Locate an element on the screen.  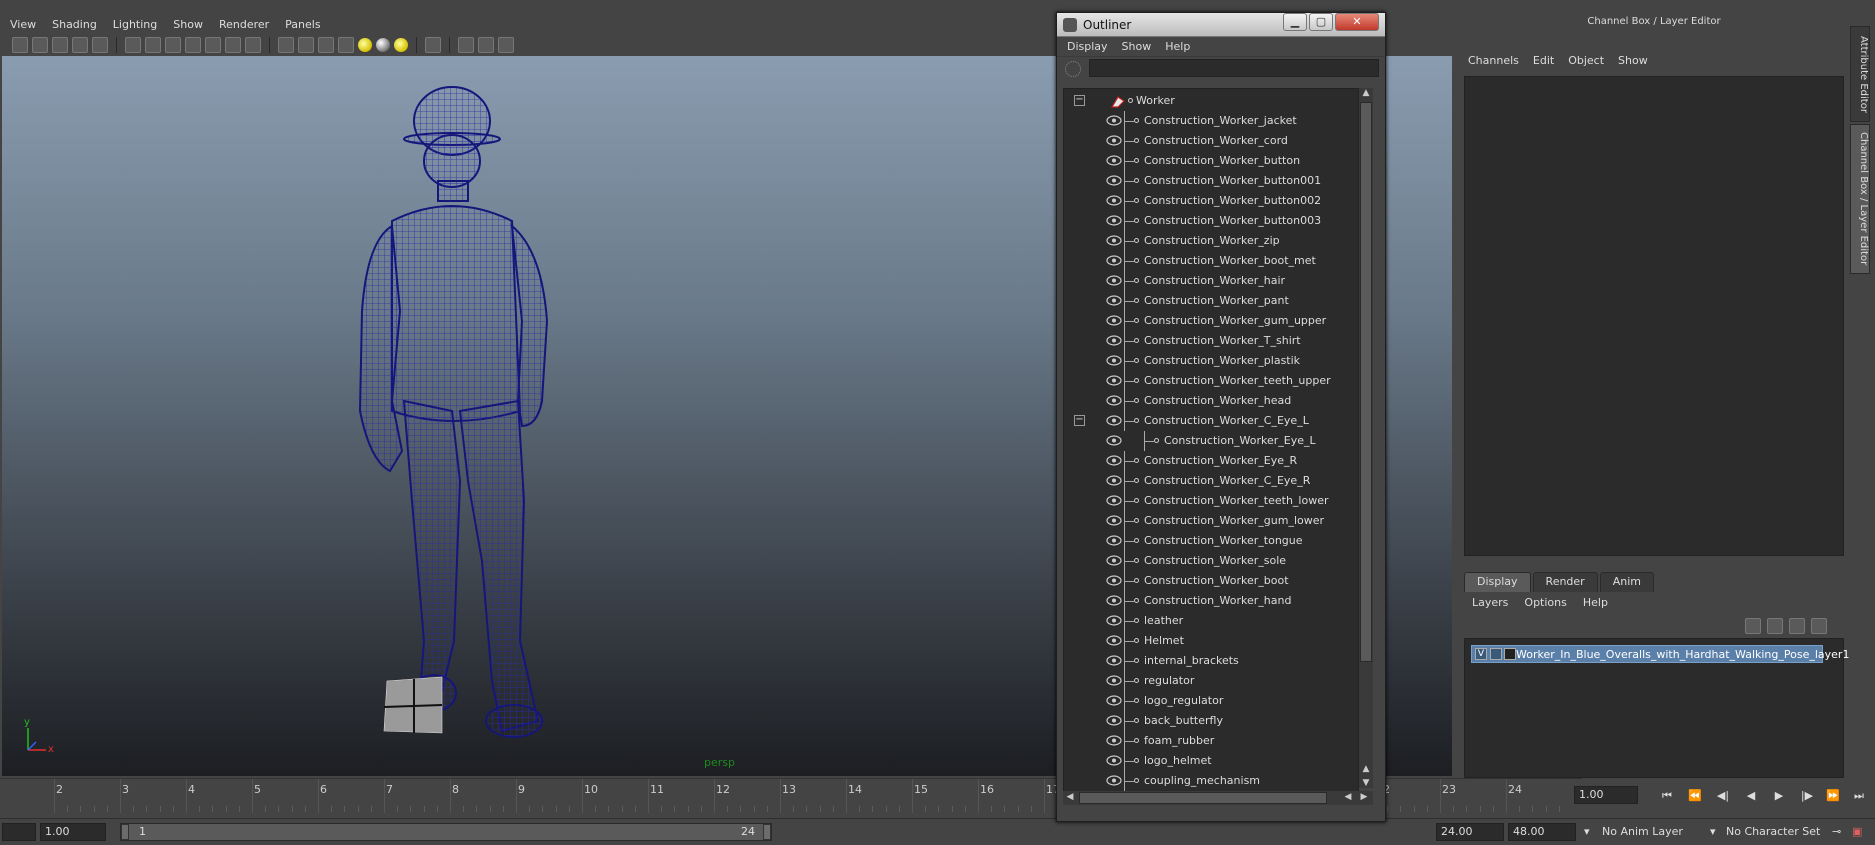
step-back-key-button: ⏪ is located at coordinates (1695, 796).